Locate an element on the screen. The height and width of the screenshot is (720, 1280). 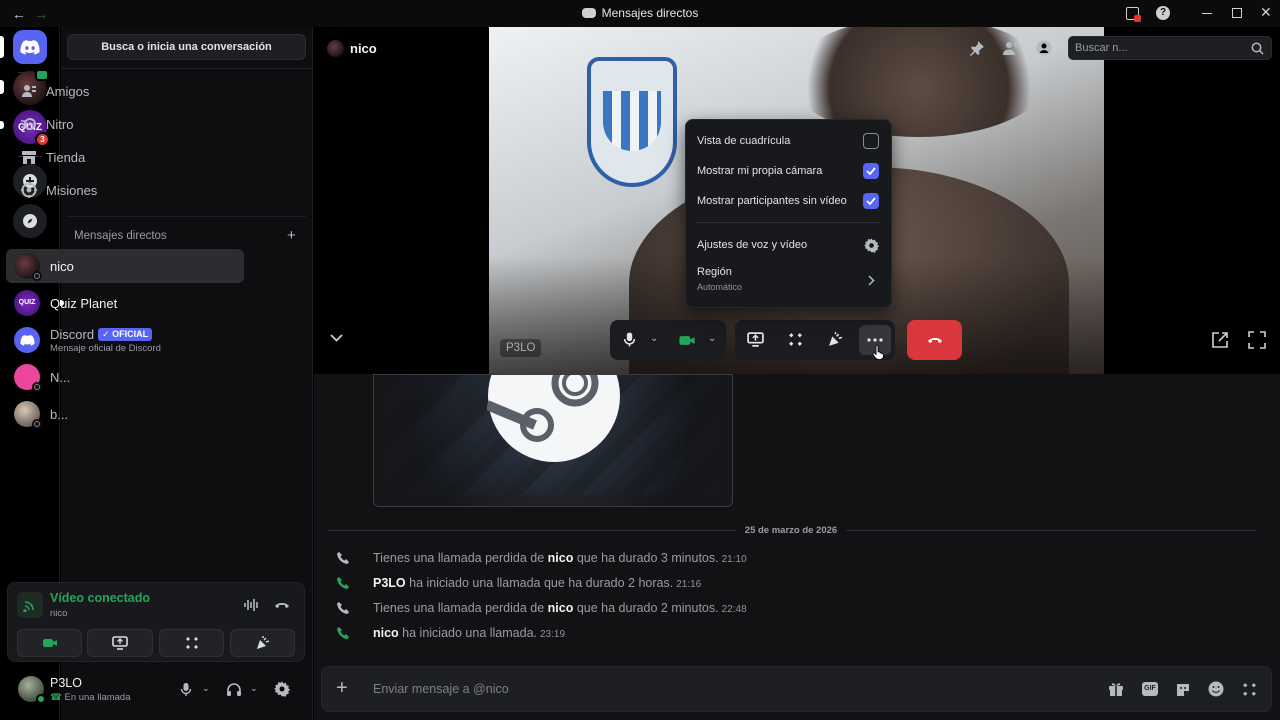
camera-chevron-icon: ⌄ is located at coordinates (712, 338).